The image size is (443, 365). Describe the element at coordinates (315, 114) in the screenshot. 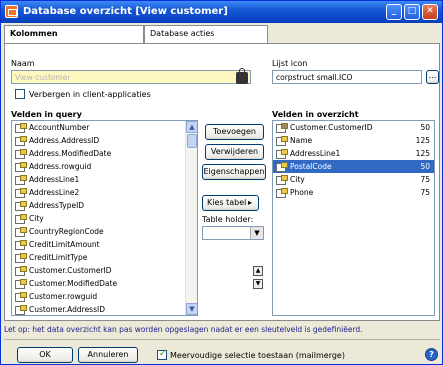

I see `right-list-header: Velden in overzicht` at that location.